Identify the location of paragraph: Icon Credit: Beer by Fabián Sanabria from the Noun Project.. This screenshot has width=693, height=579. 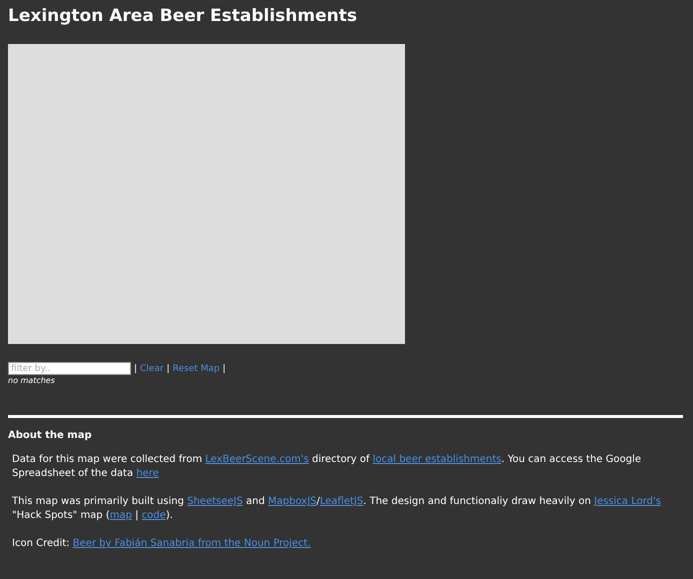
(162, 544).